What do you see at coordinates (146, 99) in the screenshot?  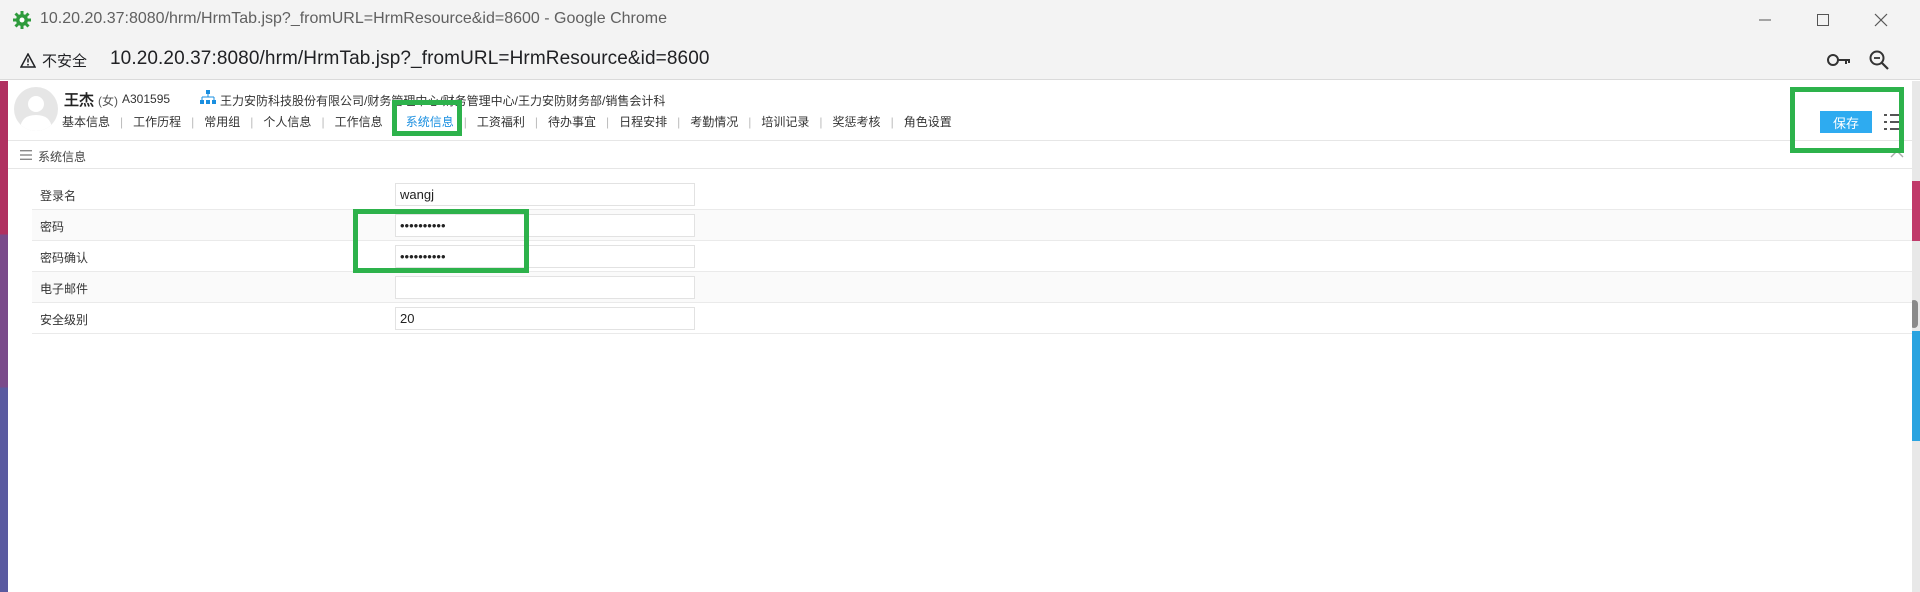 I see `employee-id: A301595` at bounding box center [146, 99].